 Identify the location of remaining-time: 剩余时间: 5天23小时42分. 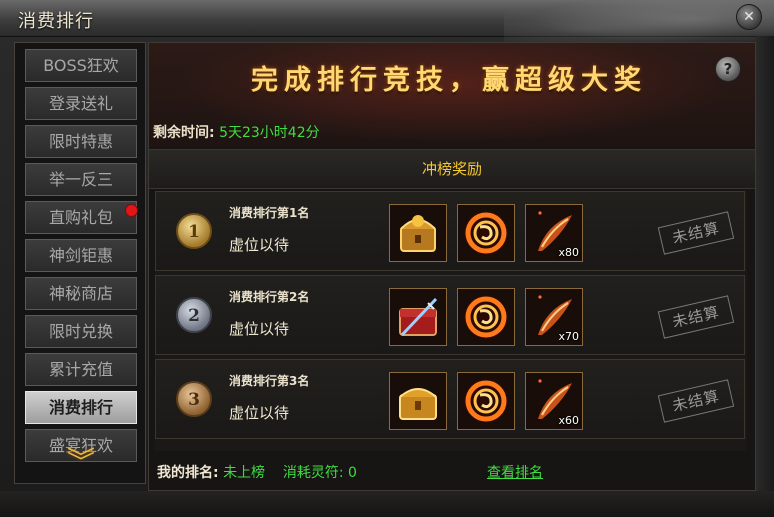
(236, 132).